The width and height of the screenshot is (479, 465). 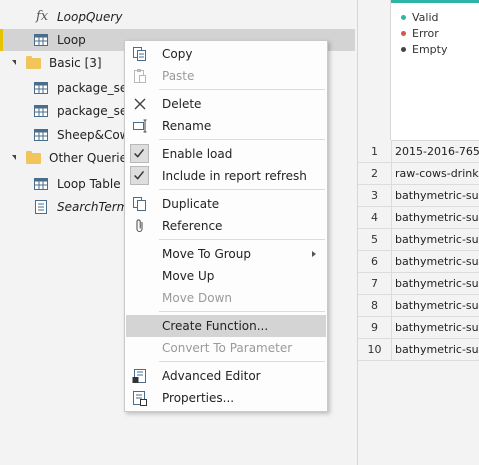 What do you see at coordinates (226, 298) in the screenshot?
I see `menu-item-move-down: Move Down` at bounding box center [226, 298].